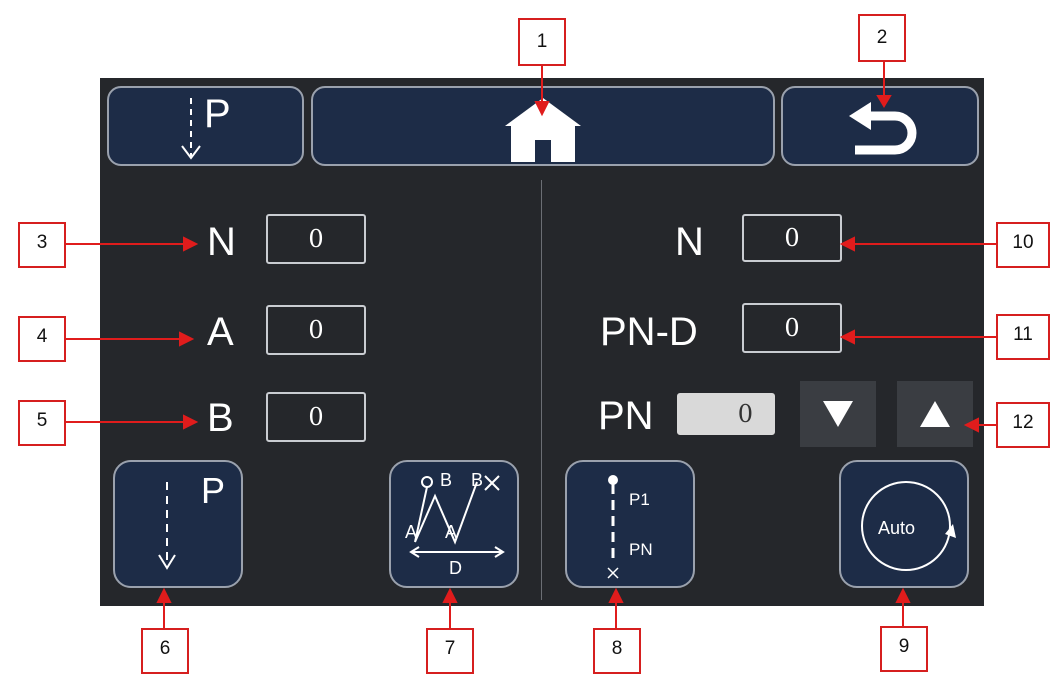 Image resolution: width=1054 pixels, height=680 pixels. Describe the element at coordinates (220, 418) in the screenshot. I see `left-b-label: B` at that location.